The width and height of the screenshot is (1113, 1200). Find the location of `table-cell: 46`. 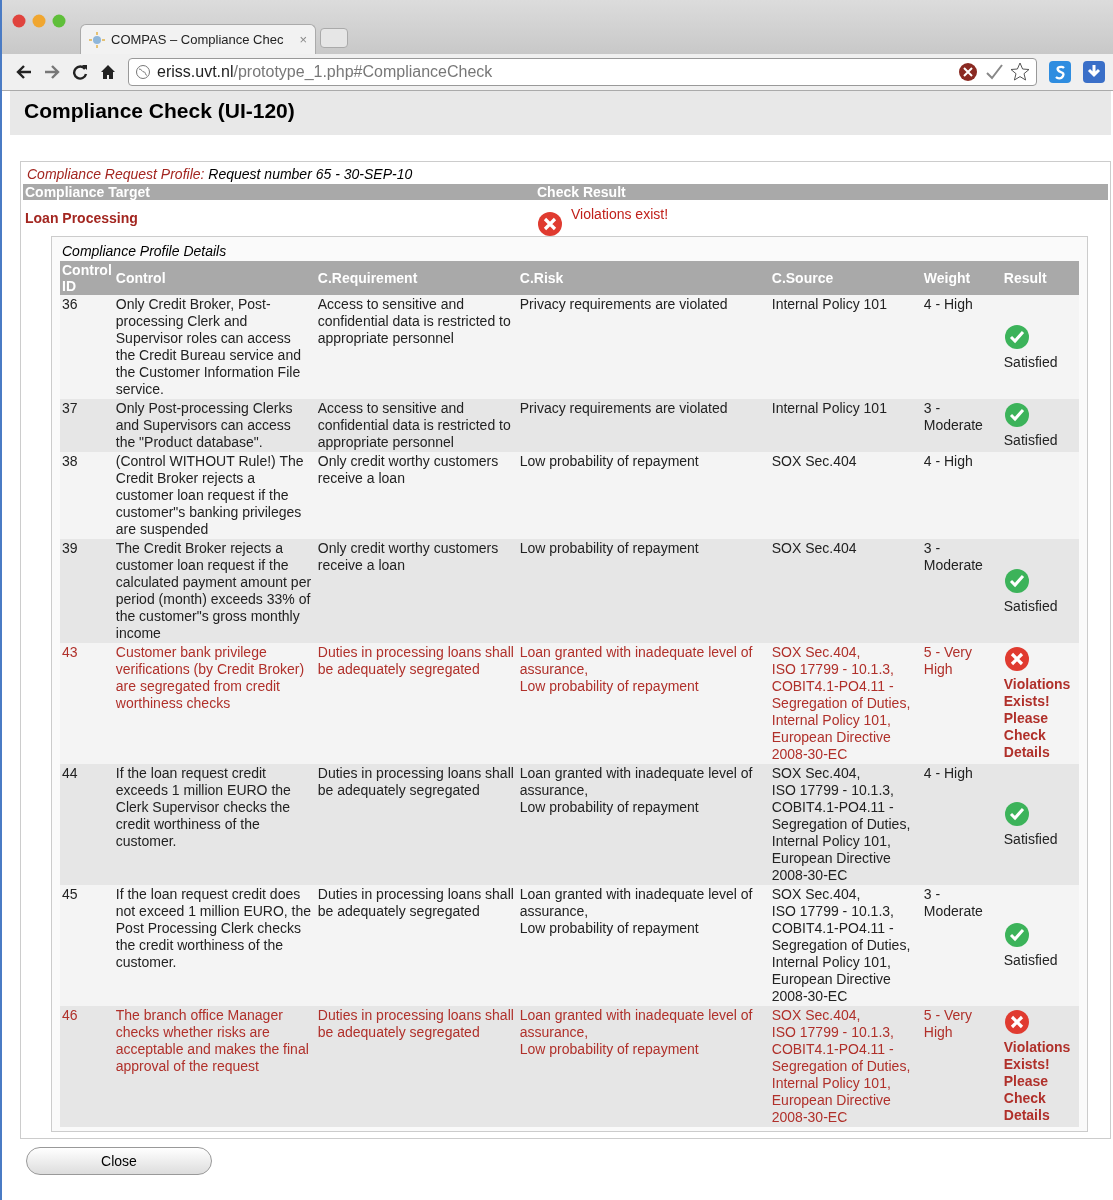

table-cell: 46 is located at coordinates (87, 1066).